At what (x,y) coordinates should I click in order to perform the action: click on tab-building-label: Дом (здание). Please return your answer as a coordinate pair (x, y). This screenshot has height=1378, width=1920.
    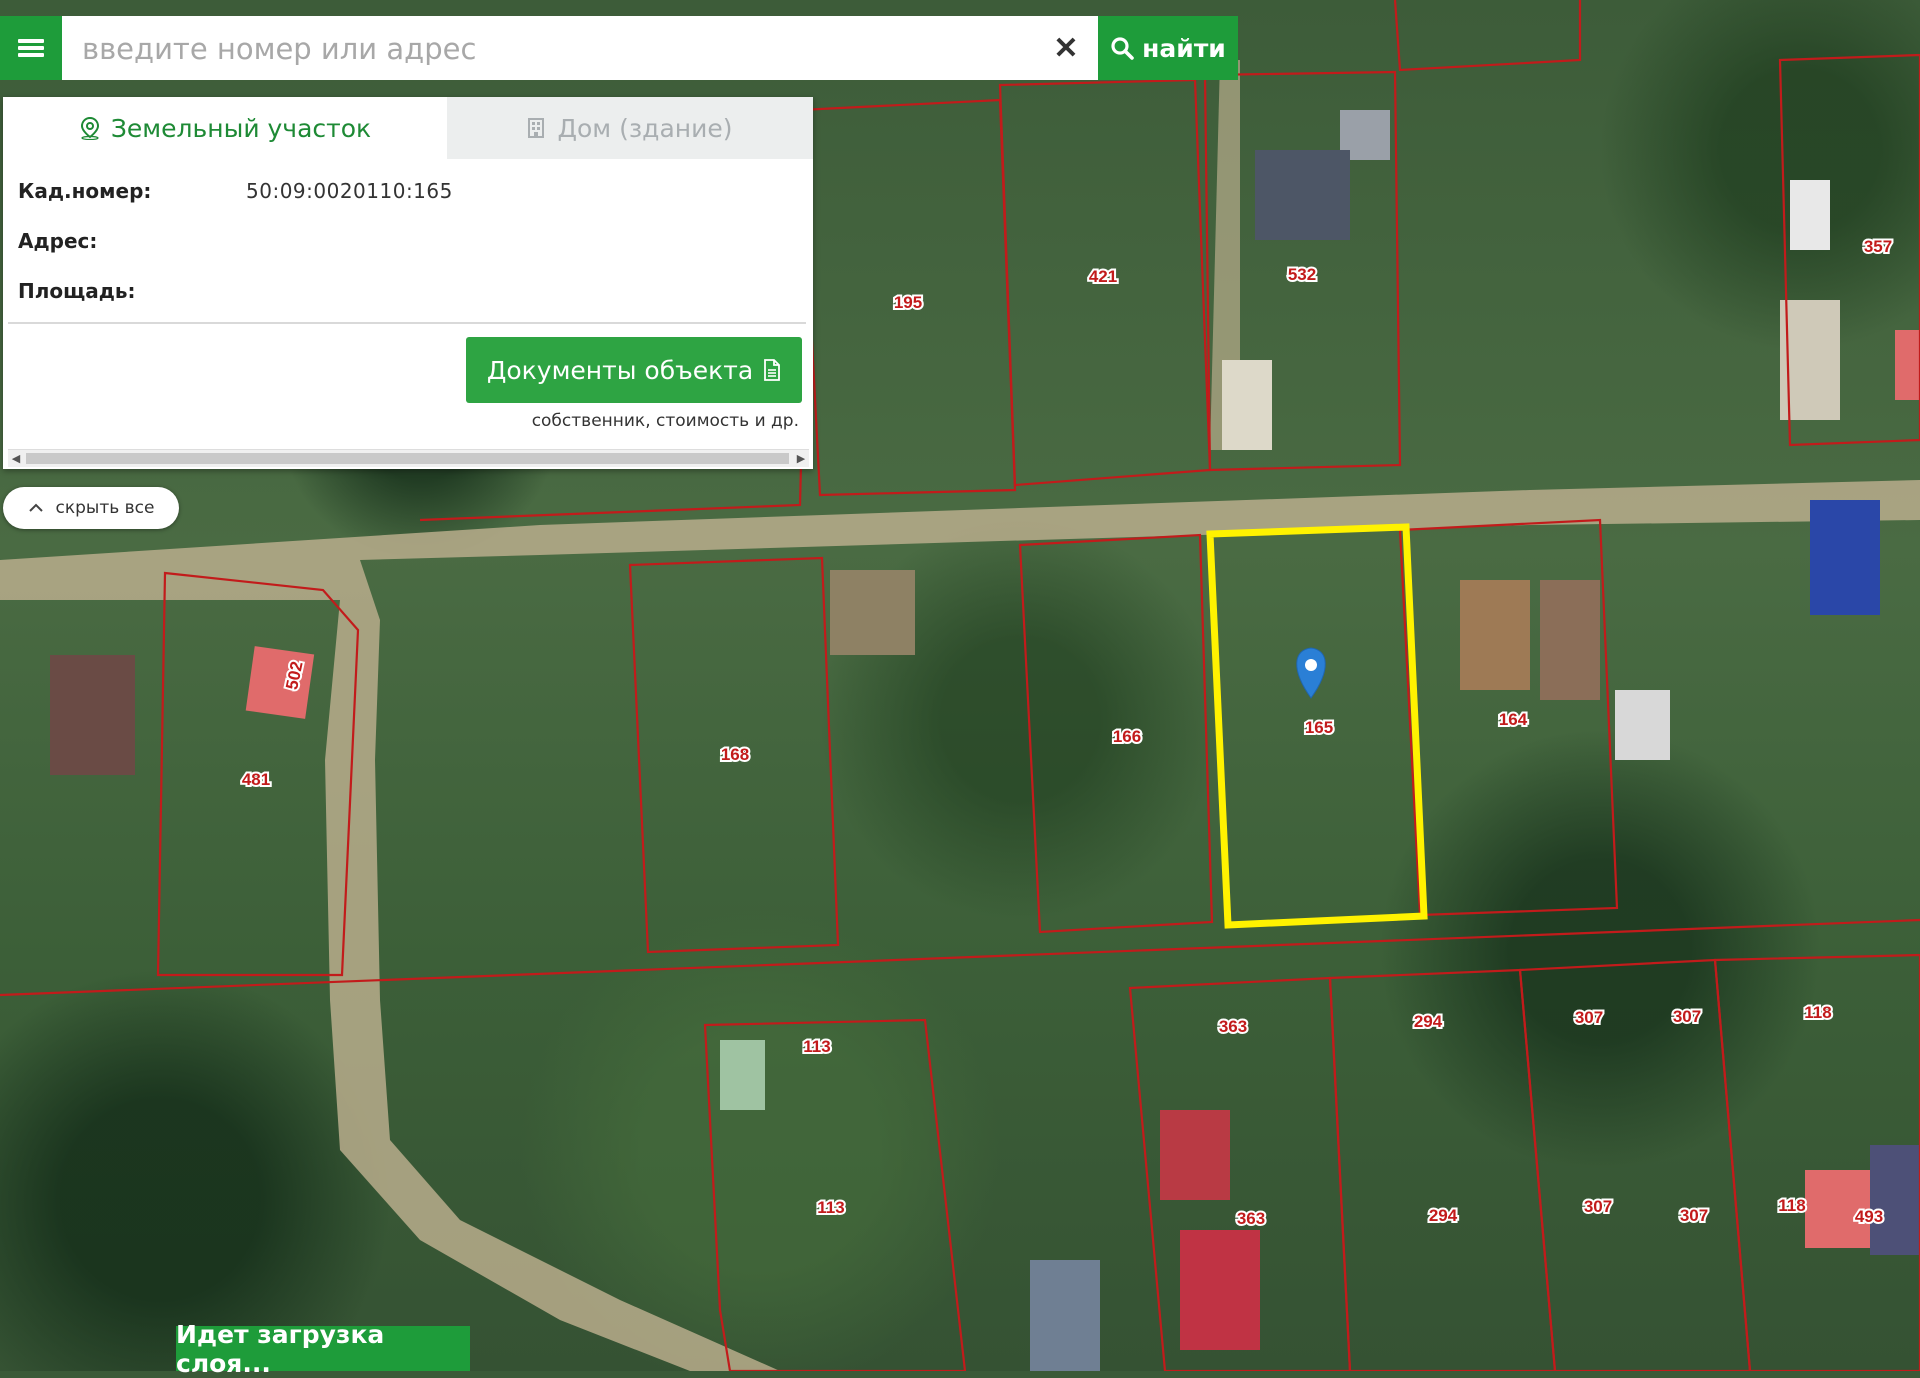
    Looking at the image, I should click on (645, 128).